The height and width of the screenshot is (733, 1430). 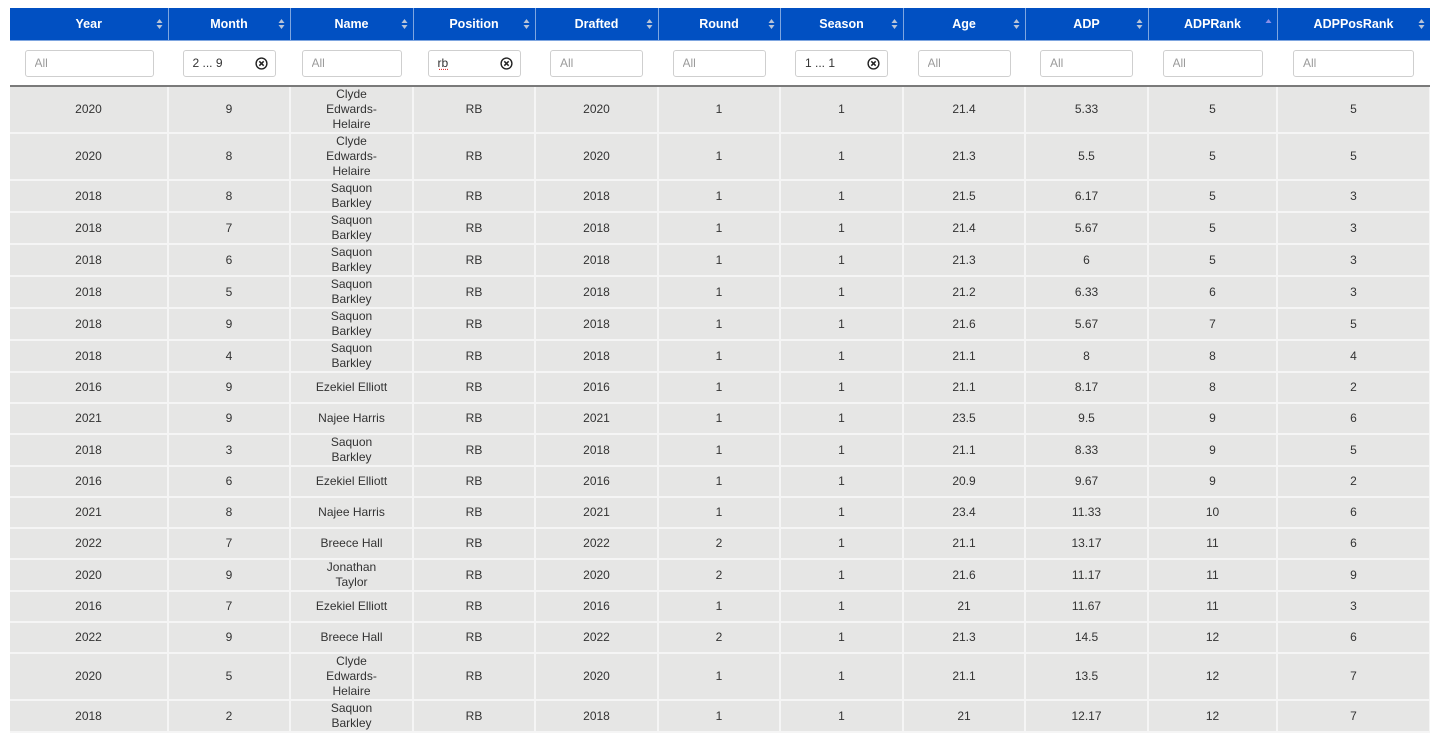 I want to click on table-row: 2016 6 Ezekiel Elliott RB 2016 1 1 20.9 9.67 9 2, so click(x=720, y=482).